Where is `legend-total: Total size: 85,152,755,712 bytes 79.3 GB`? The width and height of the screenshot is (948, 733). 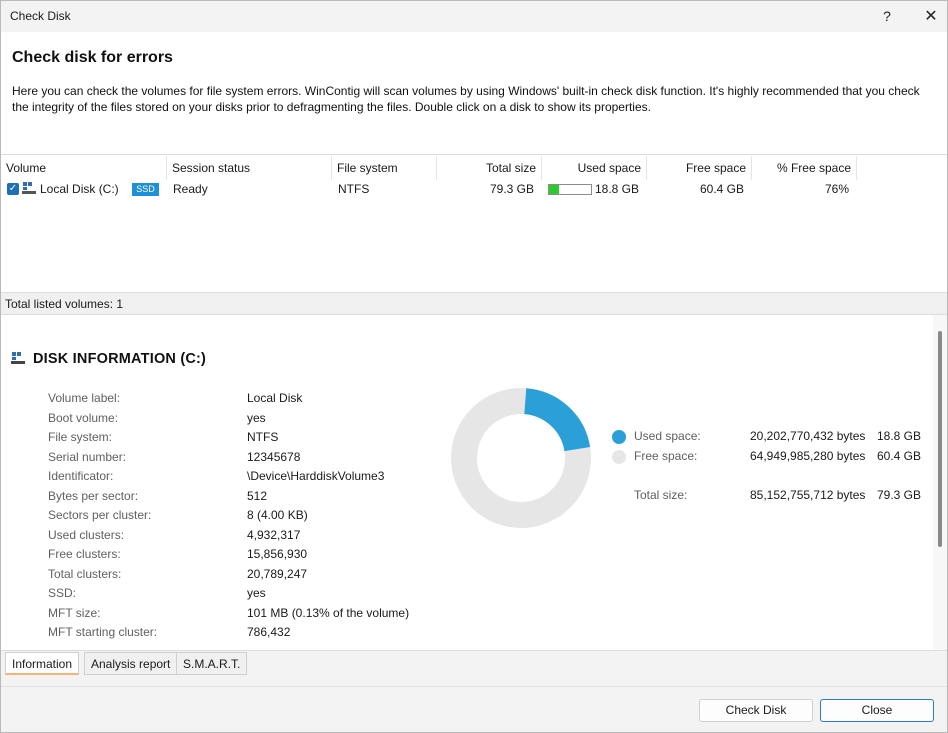 legend-total: Total size: 85,152,755,712 bytes 79.3 GB is located at coordinates (772, 497).